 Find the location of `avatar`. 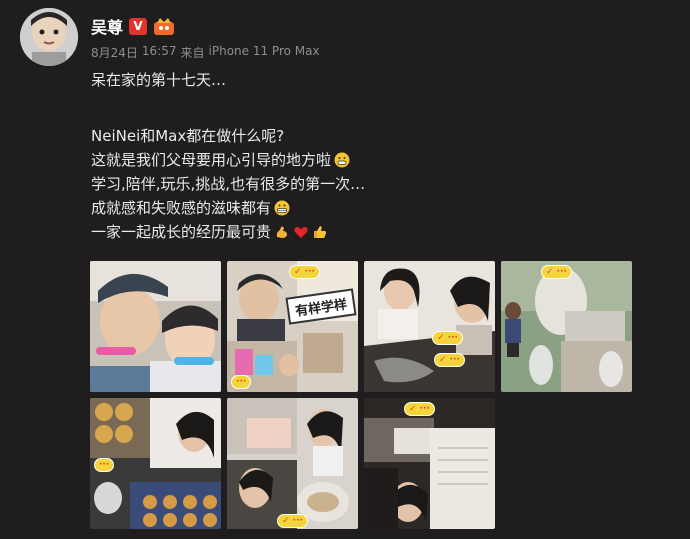

avatar is located at coordinates (49, 37).